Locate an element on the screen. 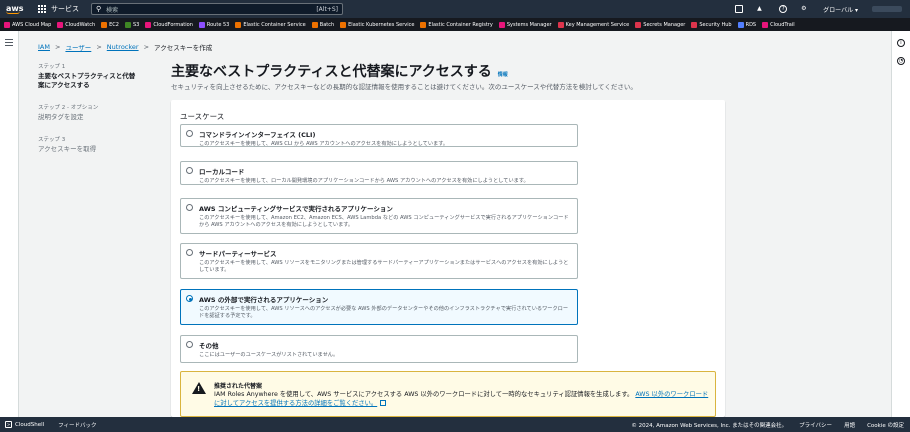  cloudshell-button: > CloudShell is located at coordinates (24, 424).